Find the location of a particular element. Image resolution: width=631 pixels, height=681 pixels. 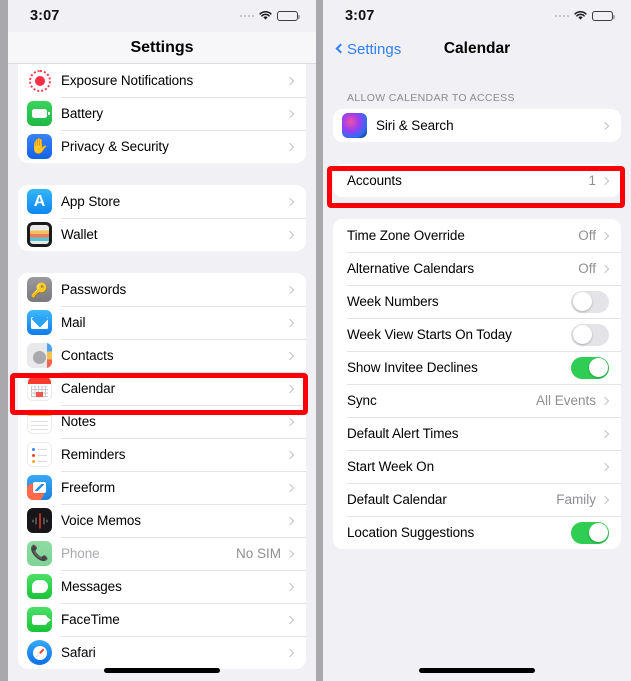

settings-row-contacts: Contacts is located at coordinates (162, 355).